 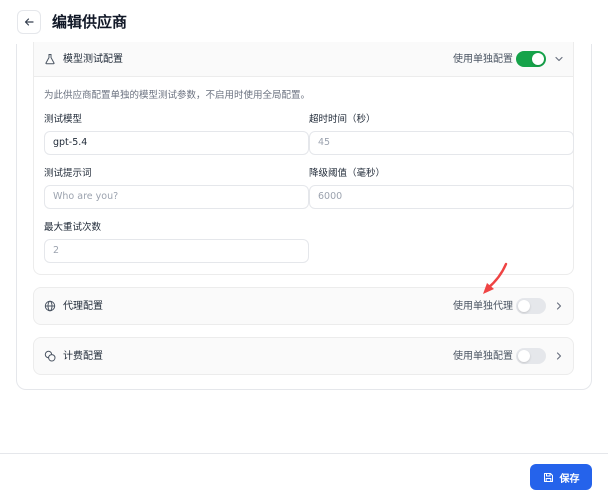 What do you see at coordinates (50, 59) in the screenshot?
I see `flask-icon` at bounding box center [50, 59].